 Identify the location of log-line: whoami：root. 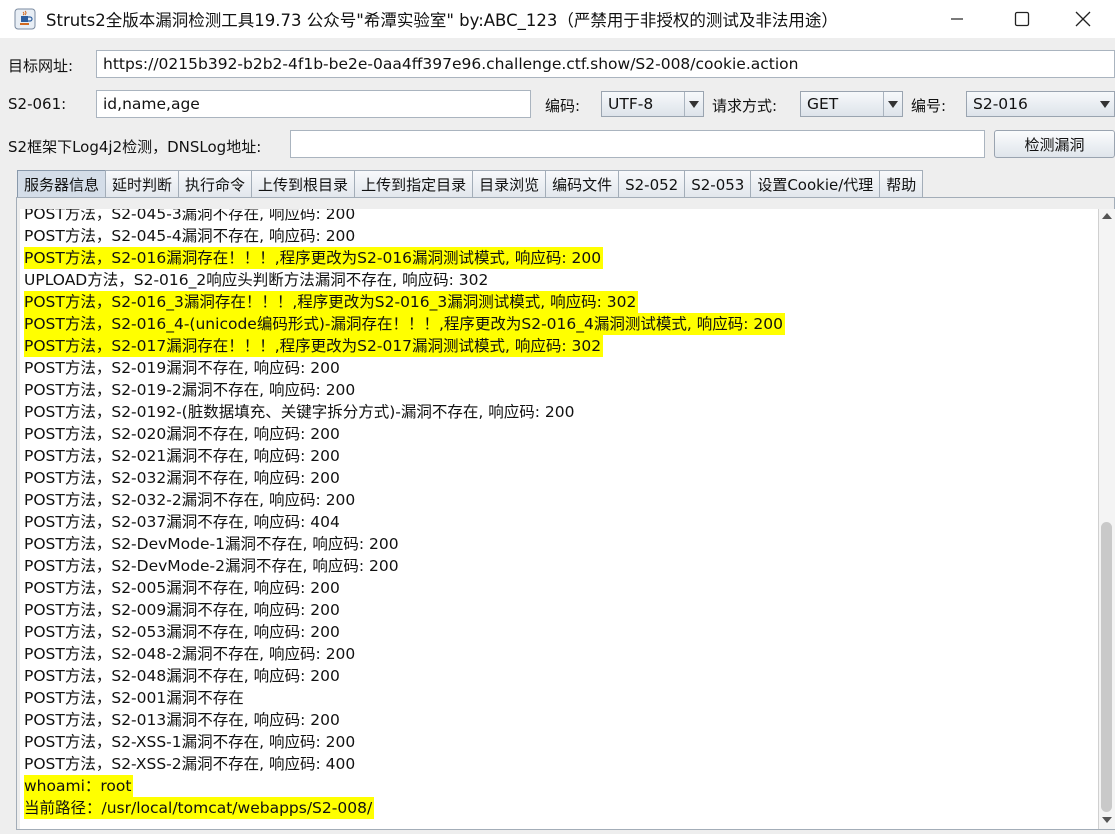
(79, 786).